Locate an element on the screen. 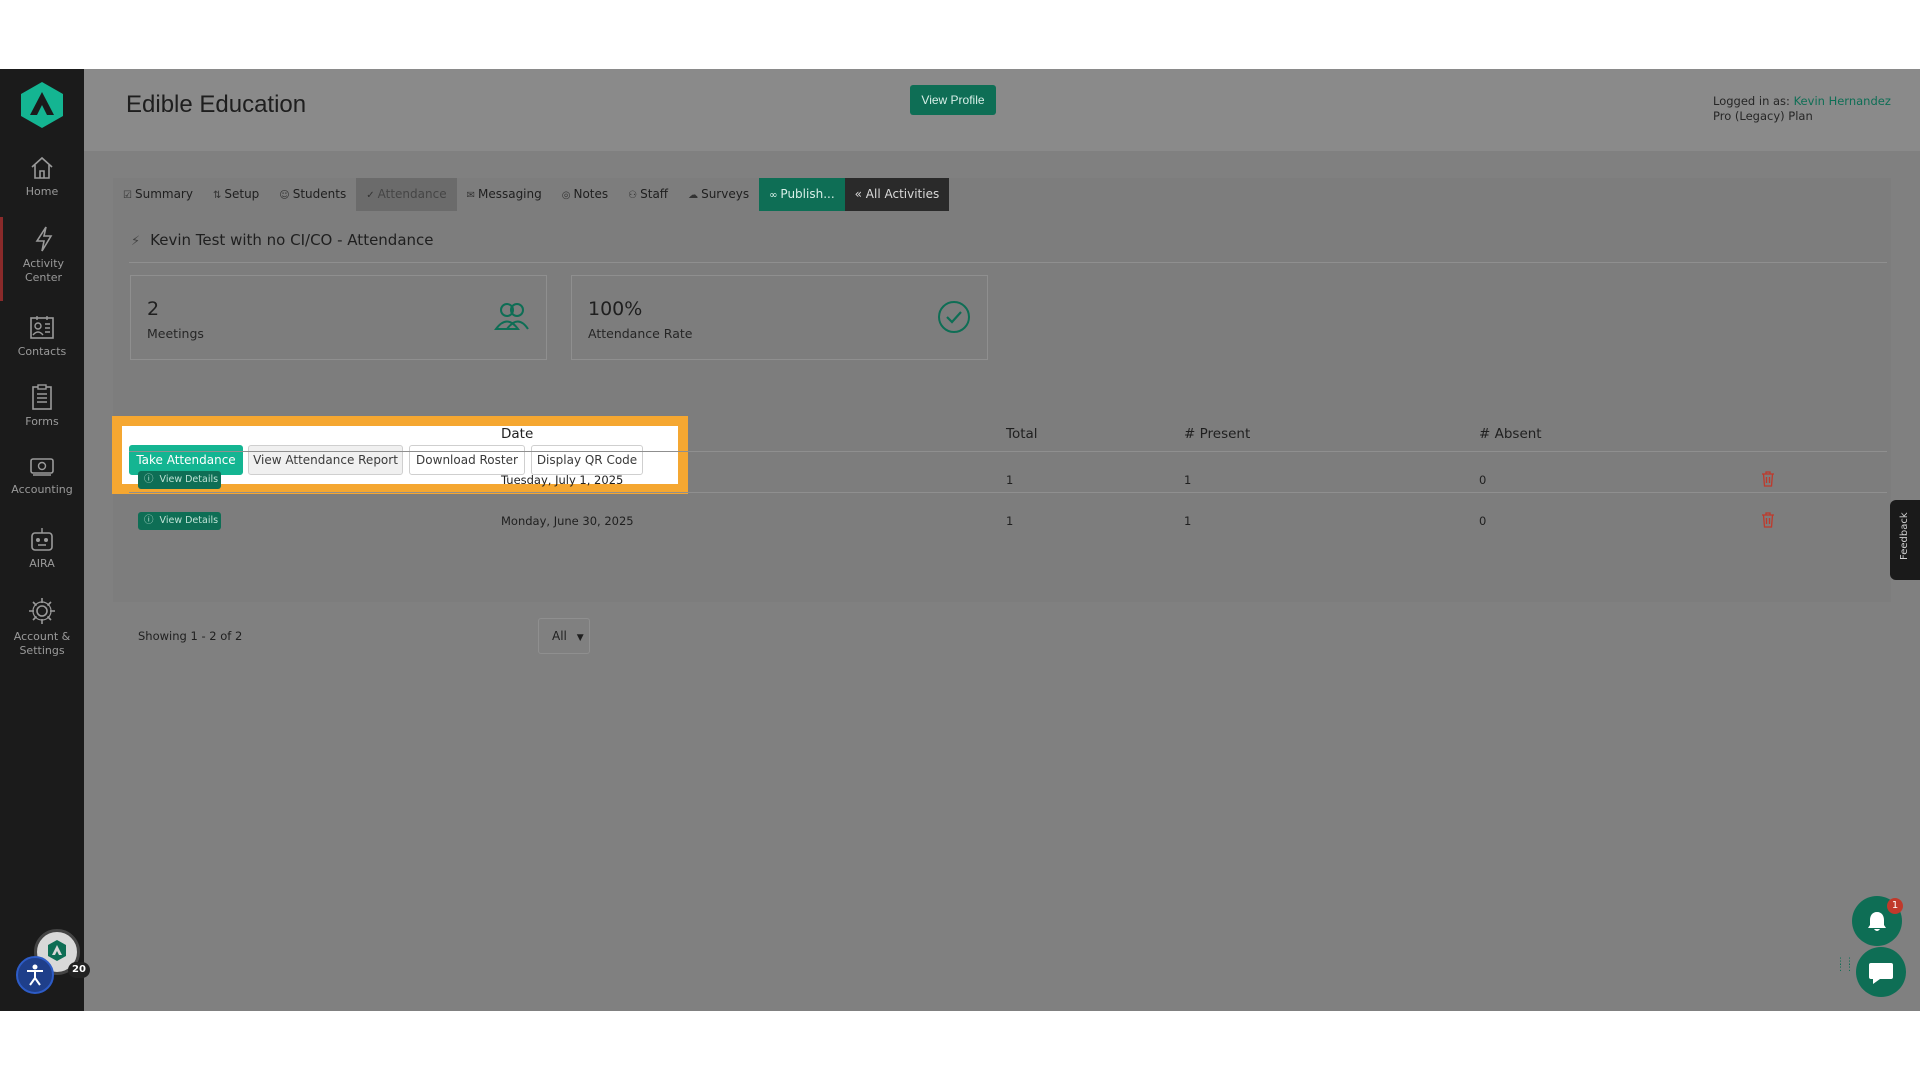 This screenshot has width=1920, height=1080. row-divider is located at coordinates (1008, 492).